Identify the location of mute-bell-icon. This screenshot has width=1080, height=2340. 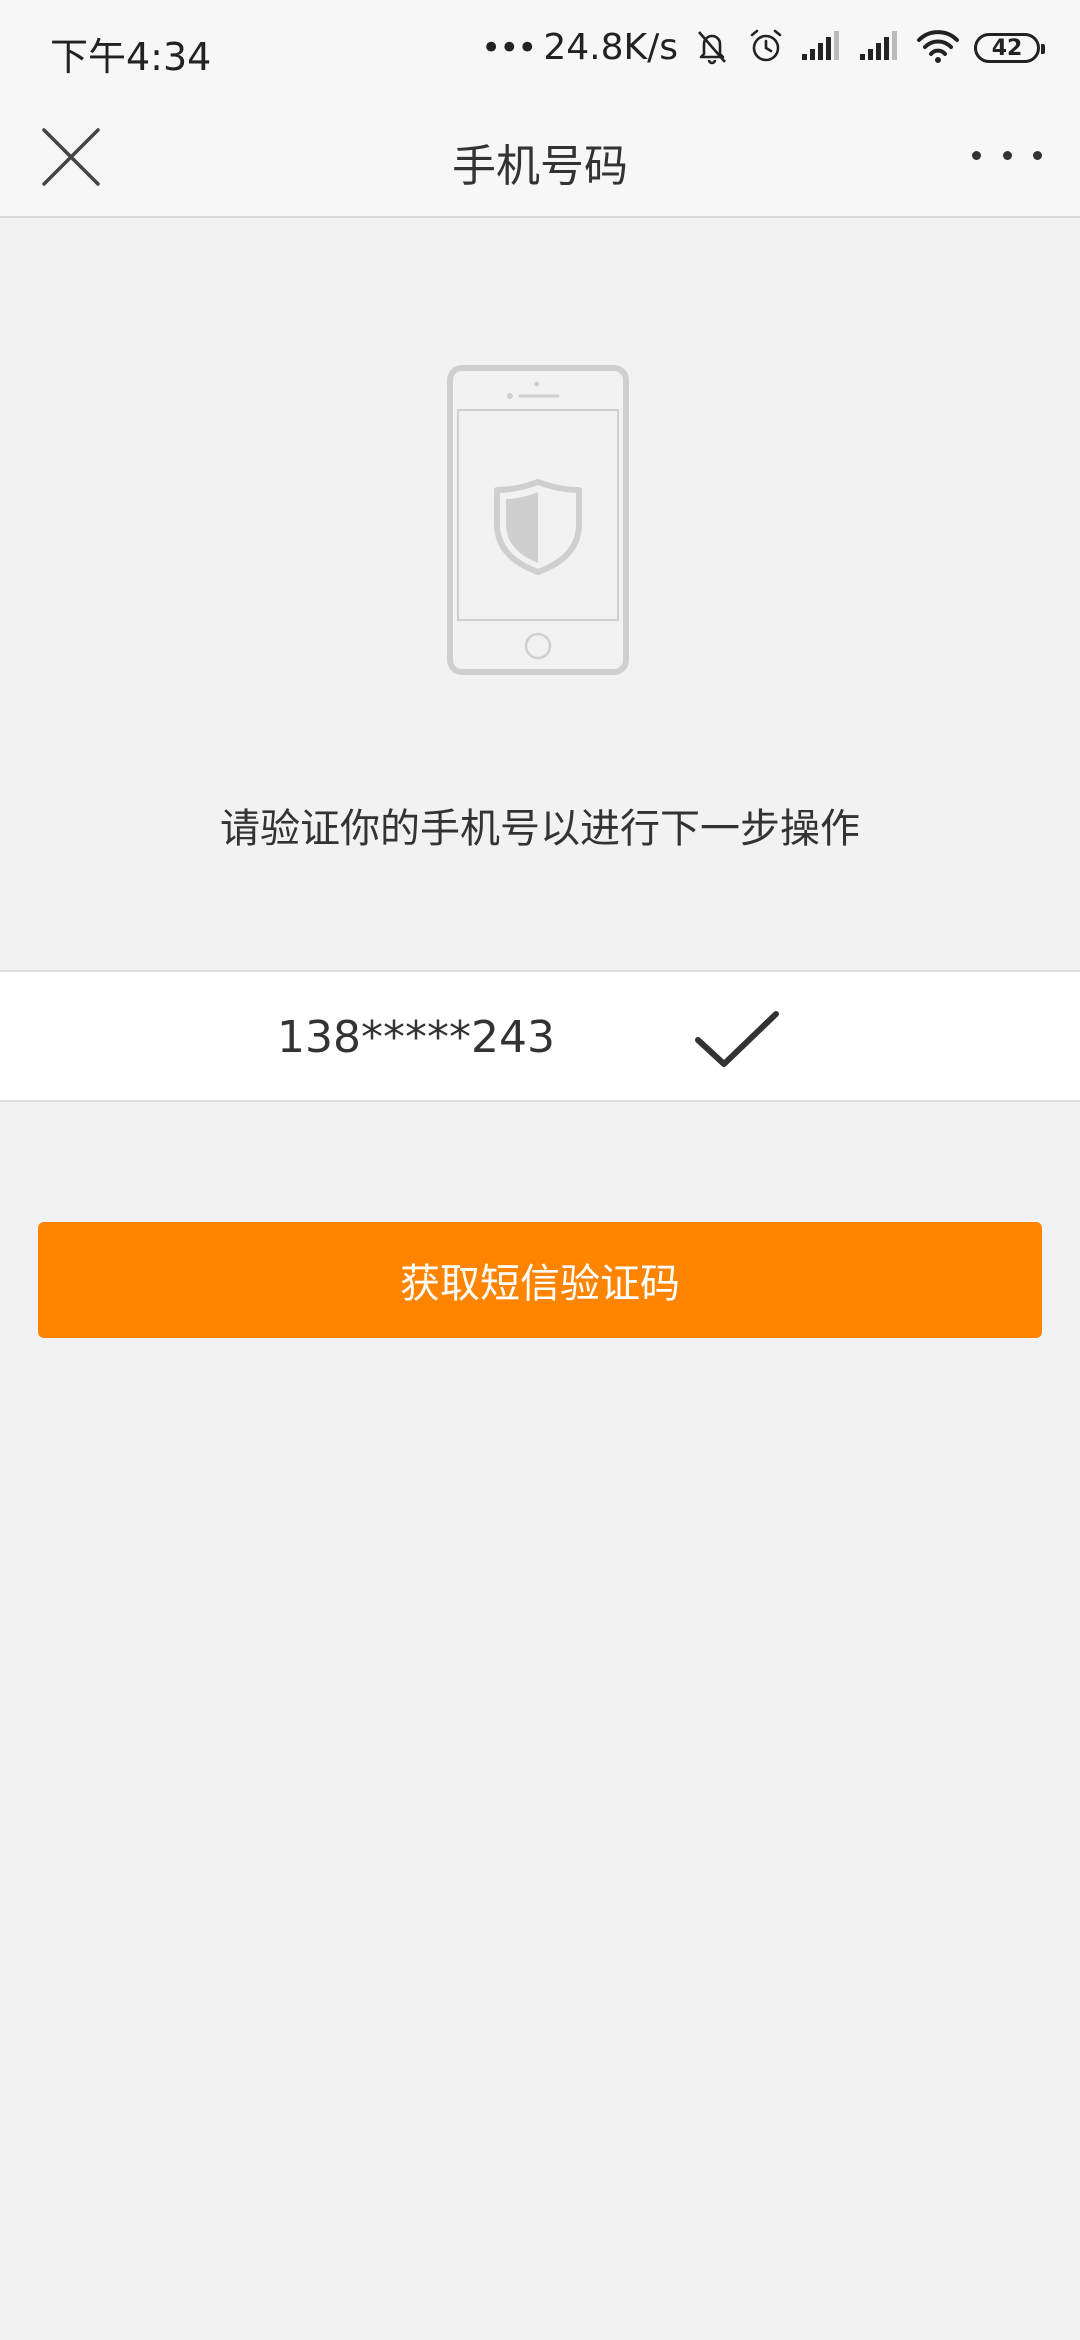
(712, 48).